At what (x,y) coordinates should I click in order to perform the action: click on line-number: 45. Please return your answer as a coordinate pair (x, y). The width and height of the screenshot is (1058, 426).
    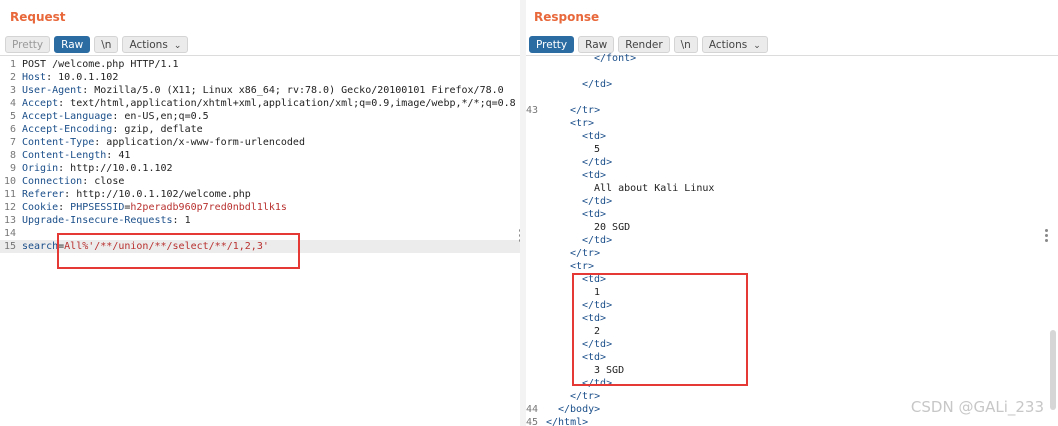
    Looking at the image, I should click on (532, 421).